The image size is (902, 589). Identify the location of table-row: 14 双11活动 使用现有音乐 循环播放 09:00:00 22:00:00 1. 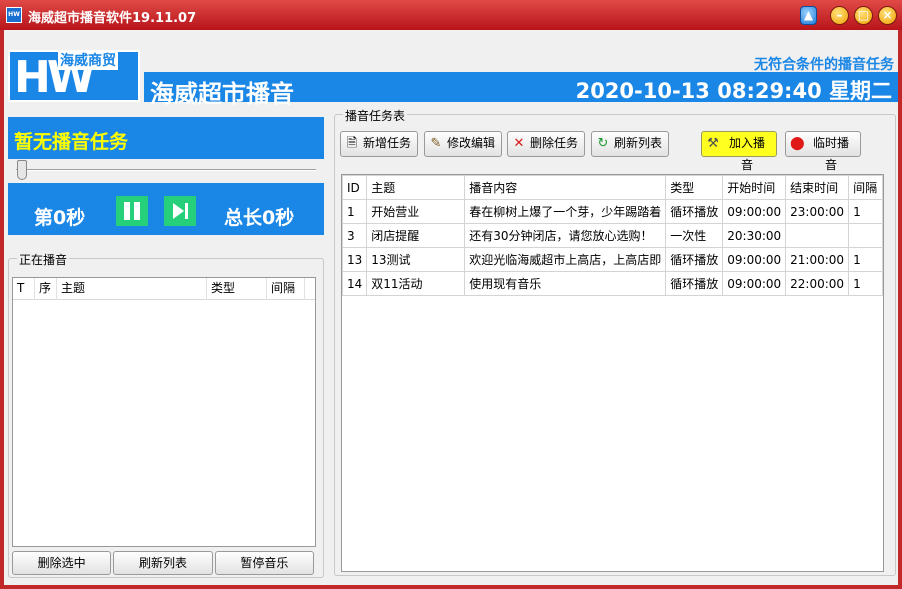
(612, 283).